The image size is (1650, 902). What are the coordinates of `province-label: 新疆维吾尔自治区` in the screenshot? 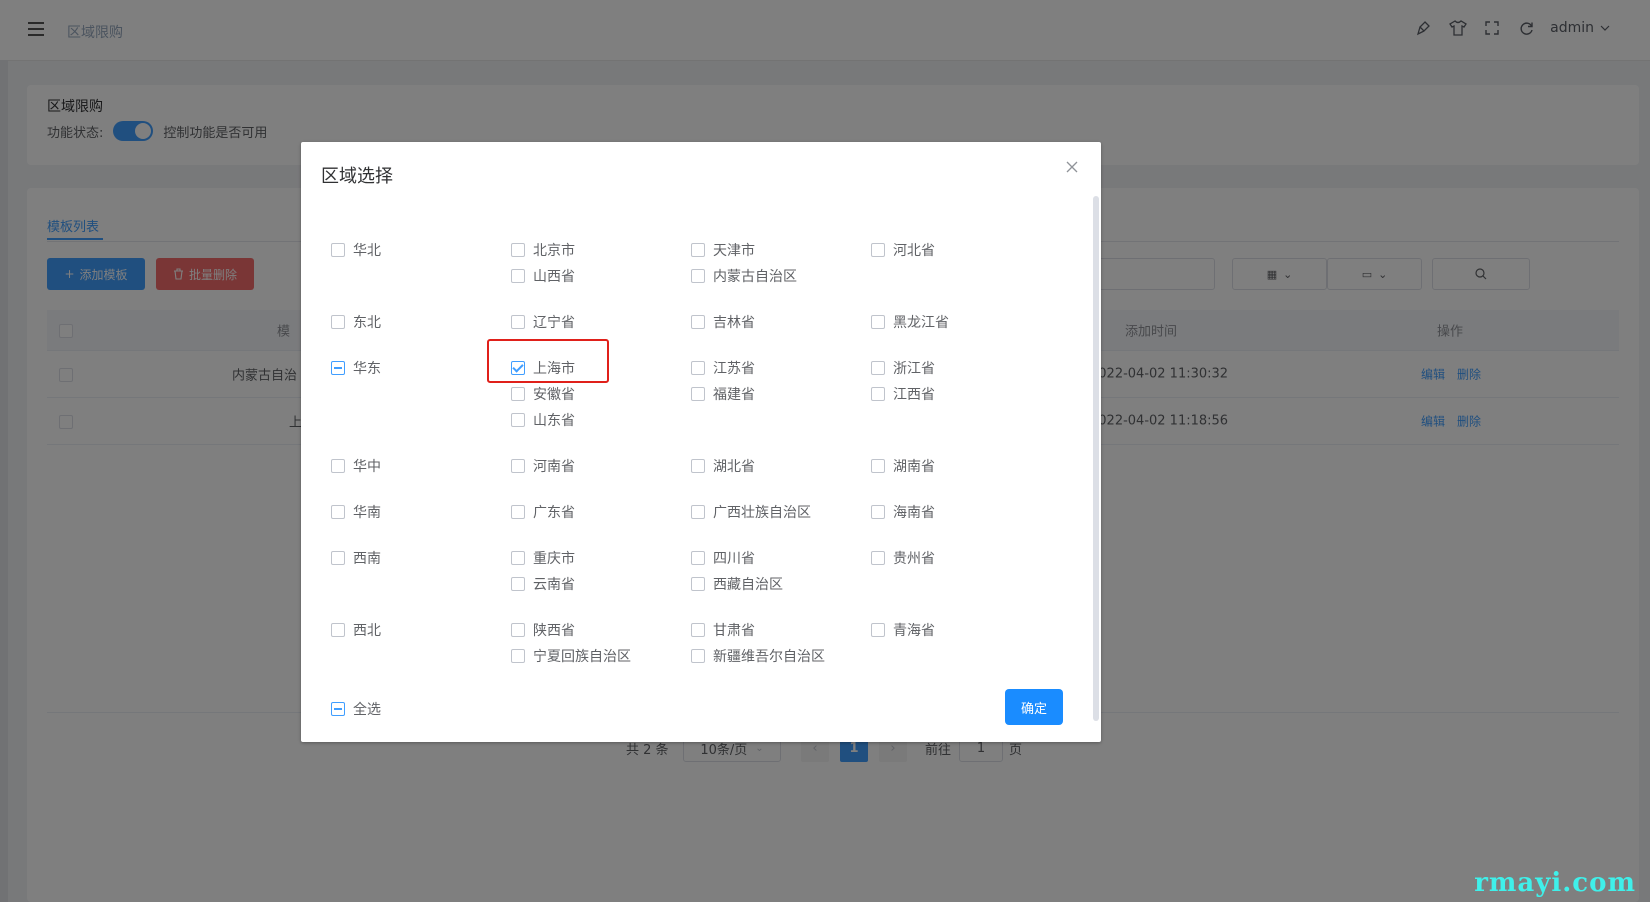 It's located at (769, 657).